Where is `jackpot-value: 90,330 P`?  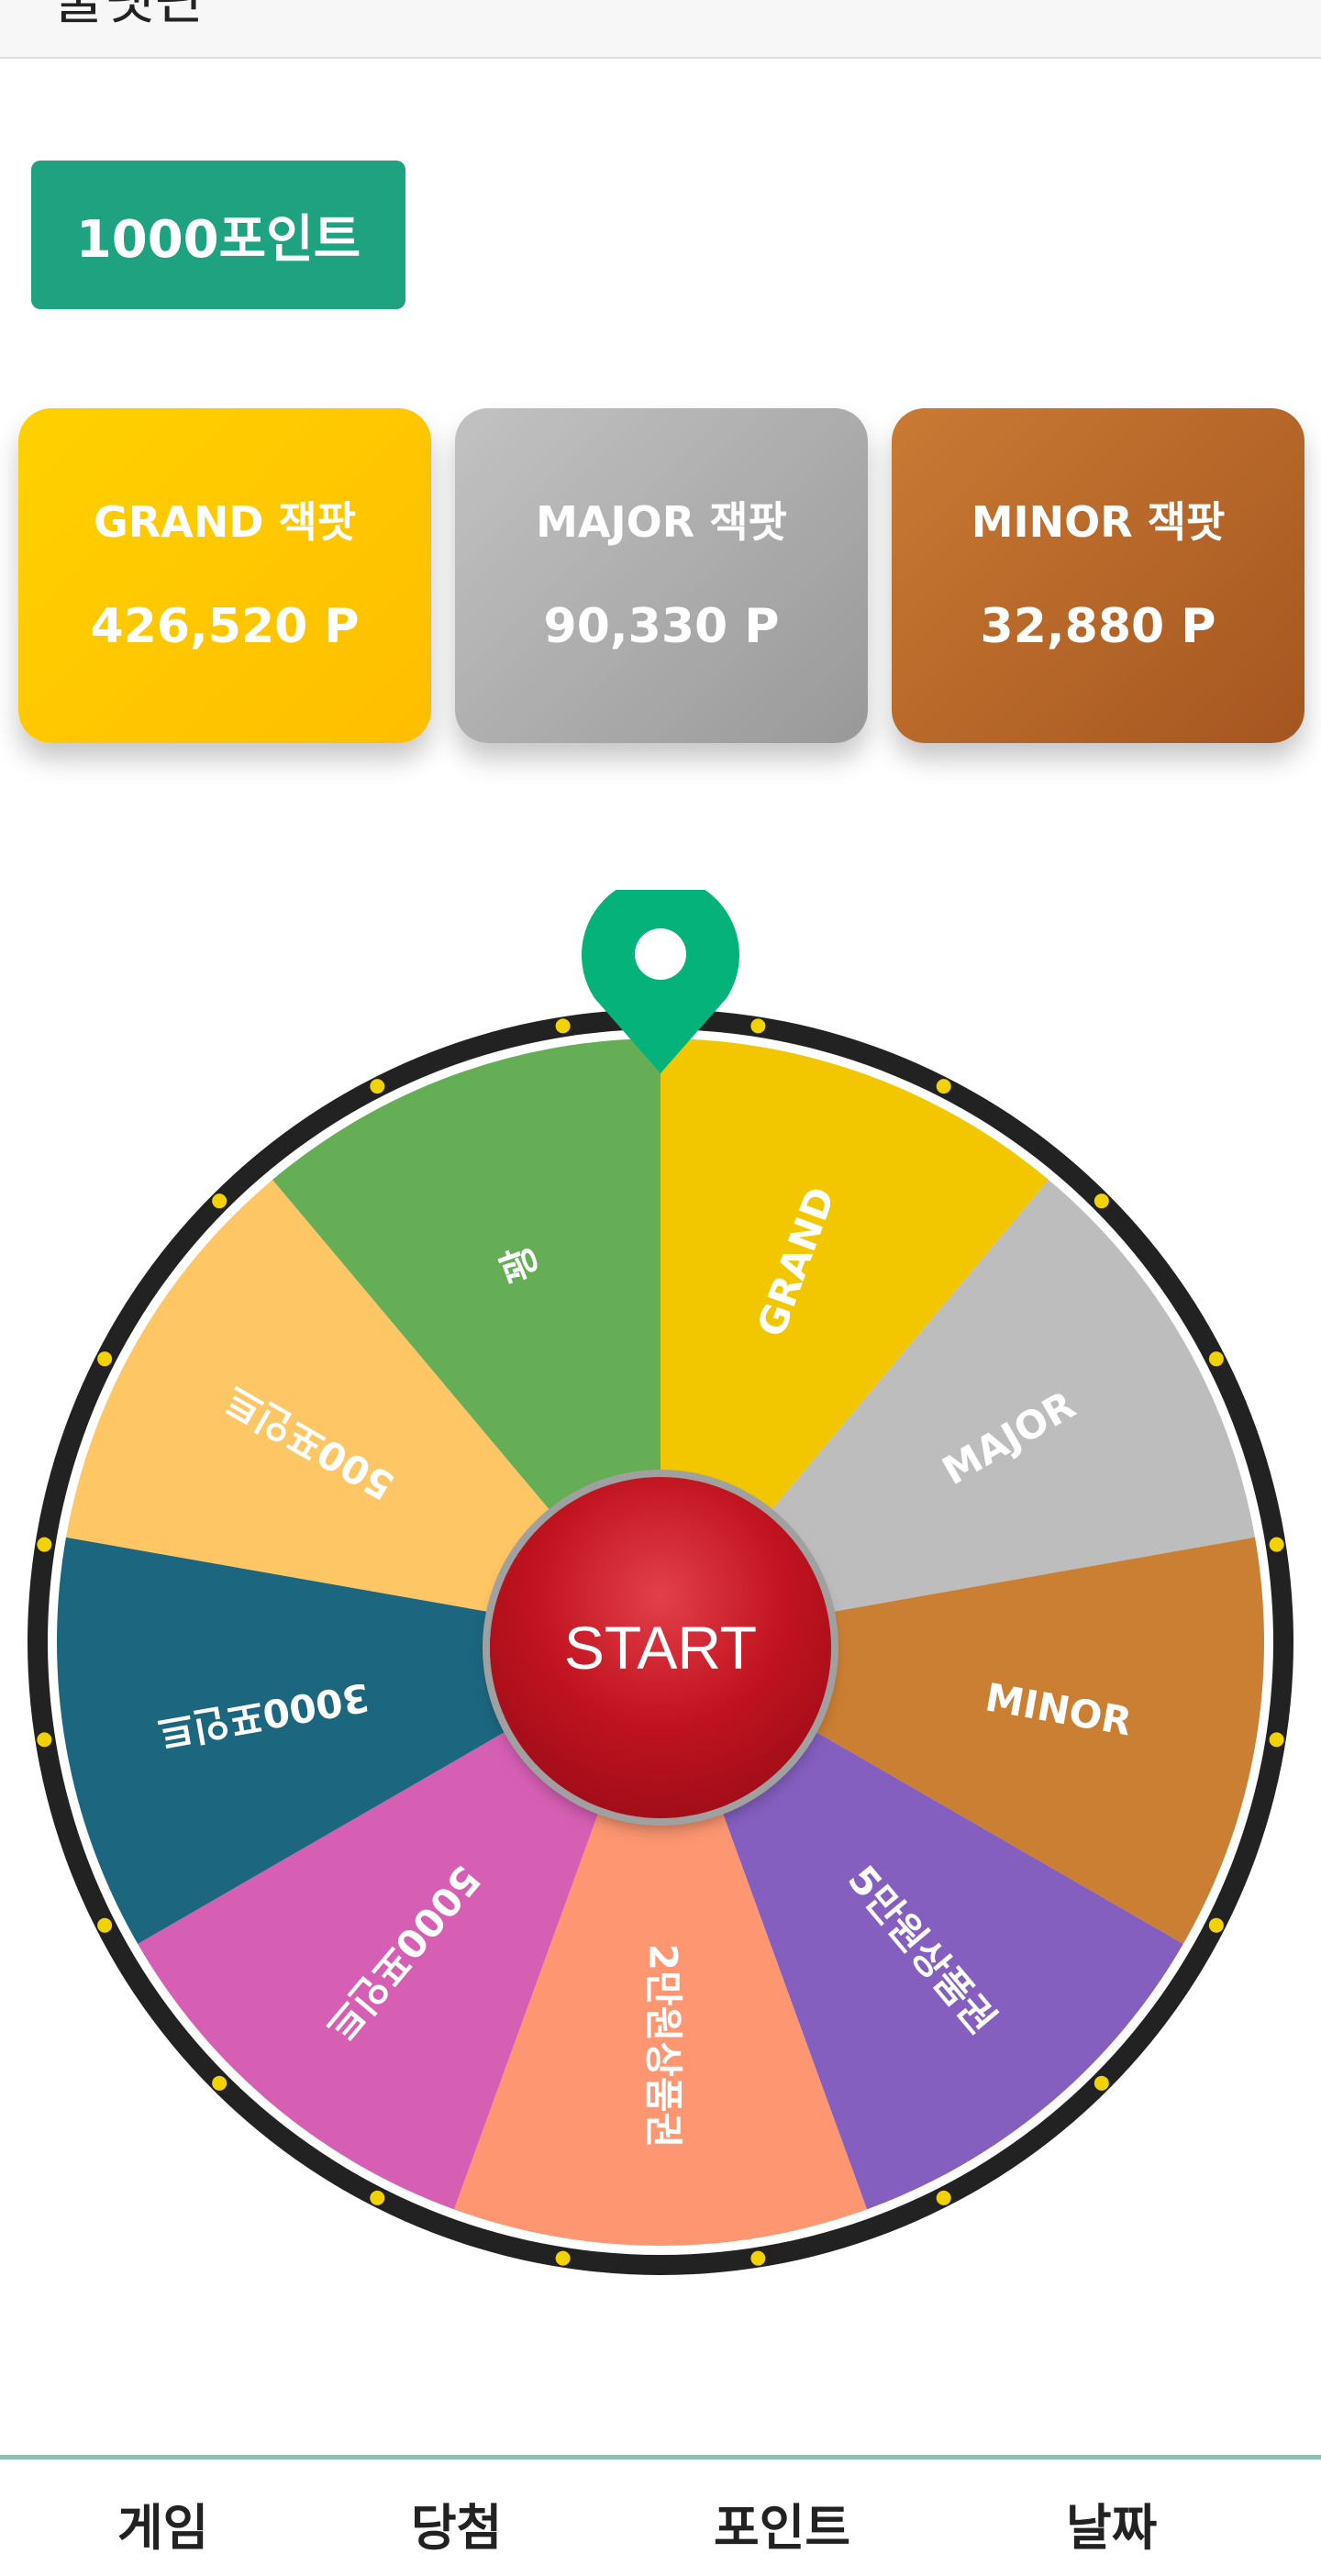 jackpot-value: 90,330 P is located at coordinates (661, 626).